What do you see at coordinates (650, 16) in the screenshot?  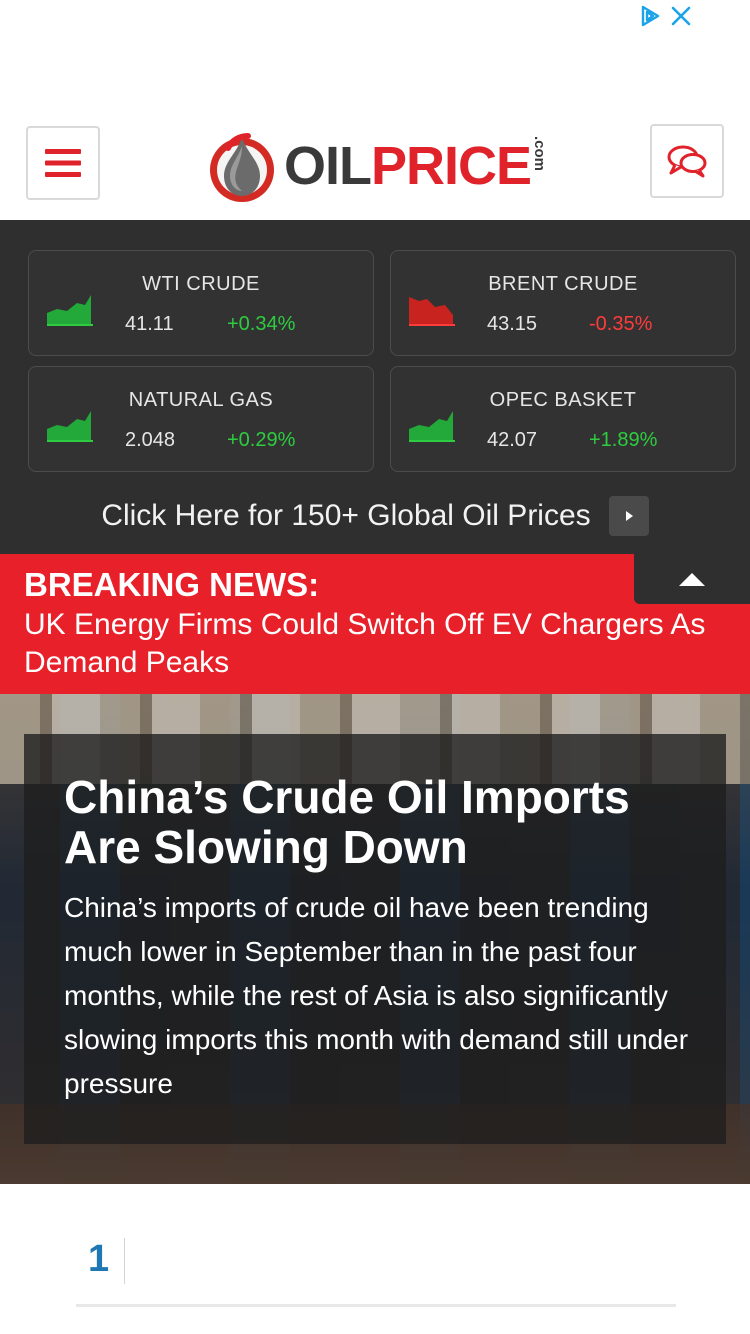 I see `adchoices-icon` at bounding box center [650, 16].